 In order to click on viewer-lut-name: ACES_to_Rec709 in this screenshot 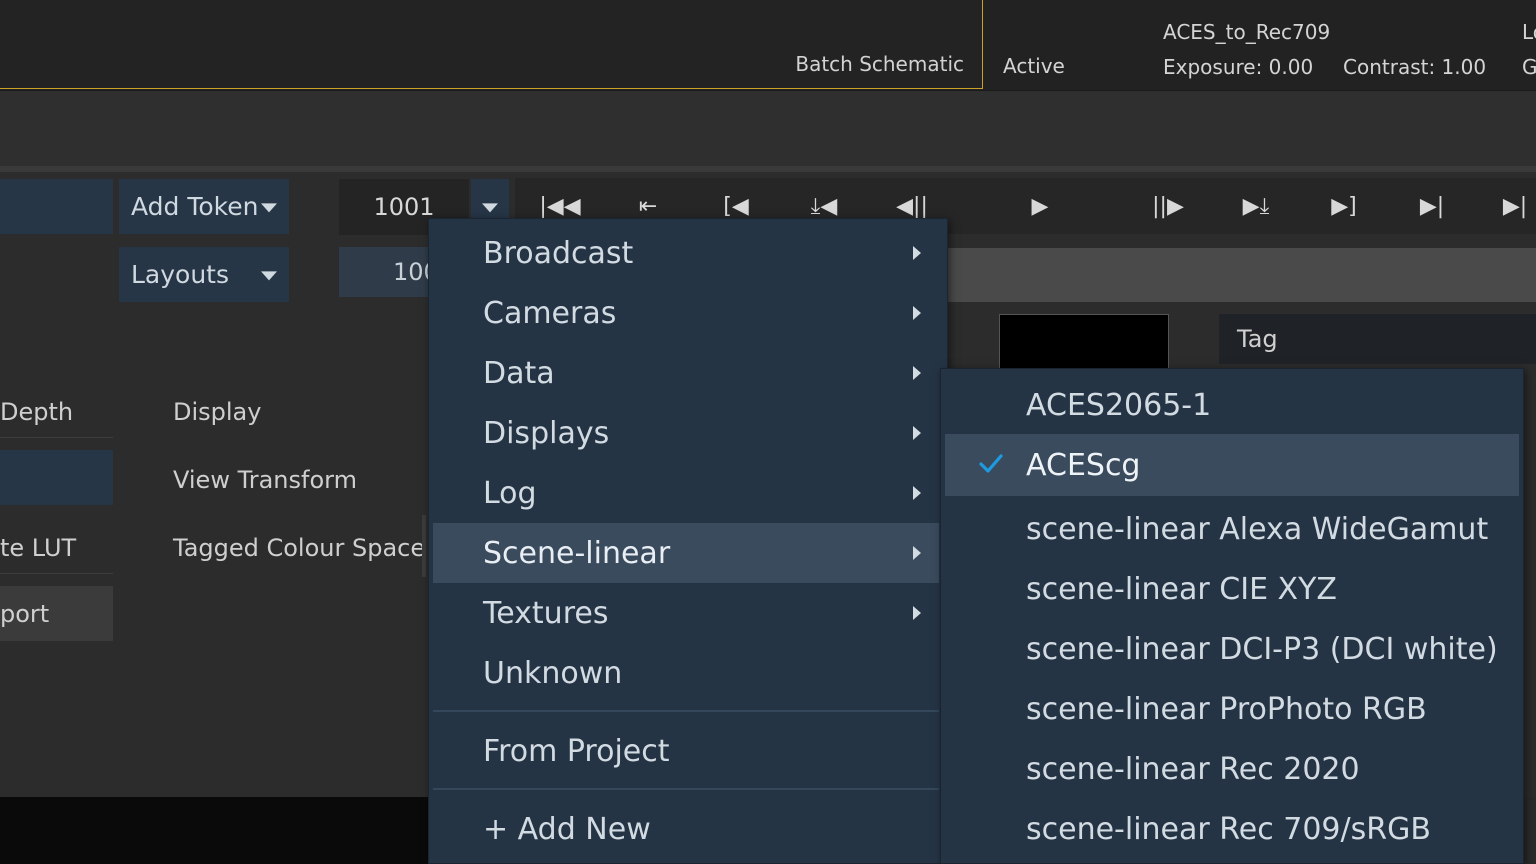, I will do `click(1247, 32)`.